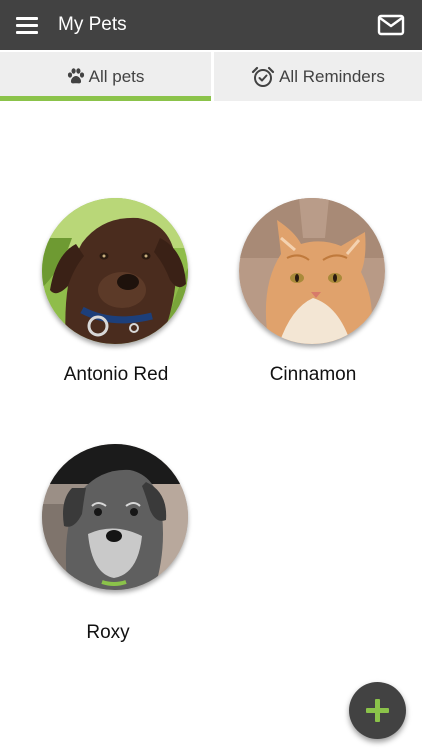 This screenshot has height=750, width=422. What do you see at coordinates (75, 76) in the screenshot?
I see `paw-icon` at bounding box center [75, 76].